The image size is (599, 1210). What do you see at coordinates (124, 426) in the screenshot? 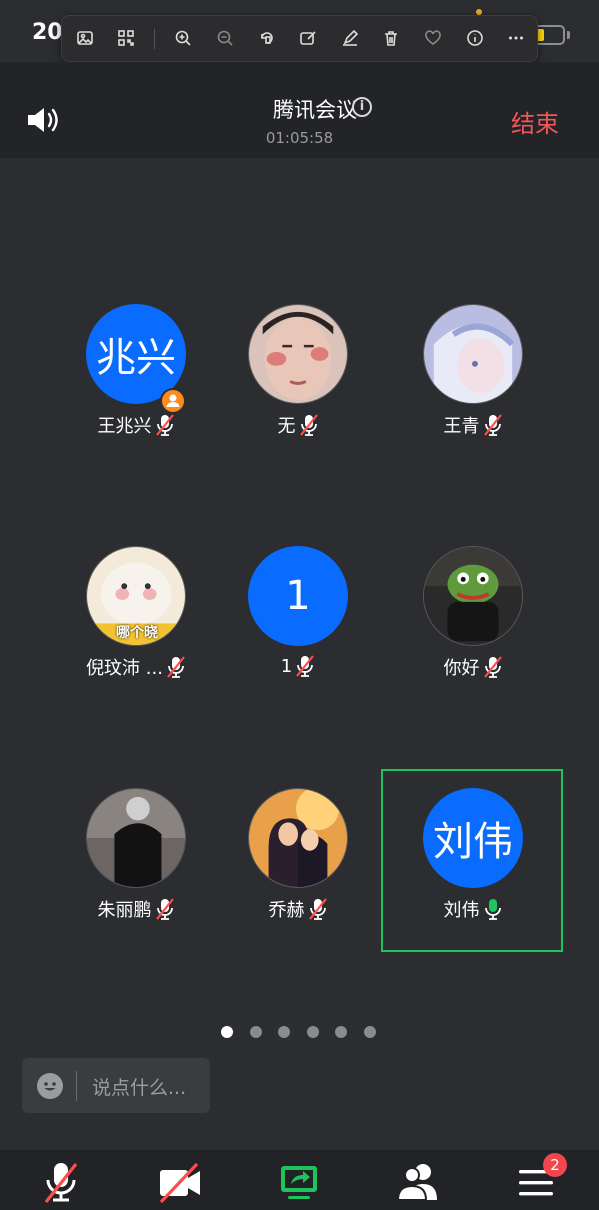
I see `participant-name: 王兆兴` at bounding box center [124, 426].